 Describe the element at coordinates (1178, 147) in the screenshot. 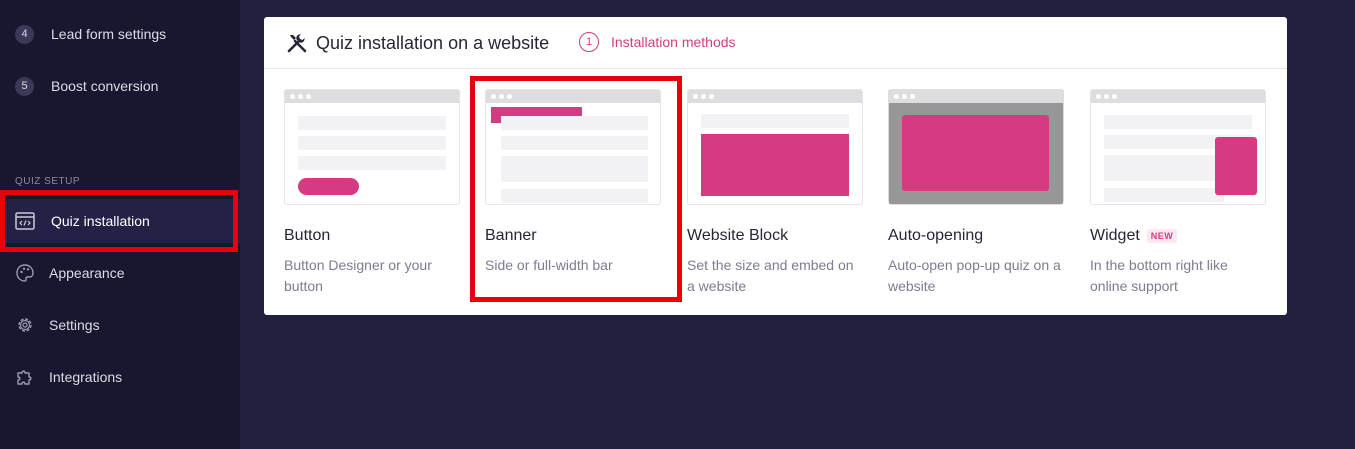

I see `widget-preview` at that location.